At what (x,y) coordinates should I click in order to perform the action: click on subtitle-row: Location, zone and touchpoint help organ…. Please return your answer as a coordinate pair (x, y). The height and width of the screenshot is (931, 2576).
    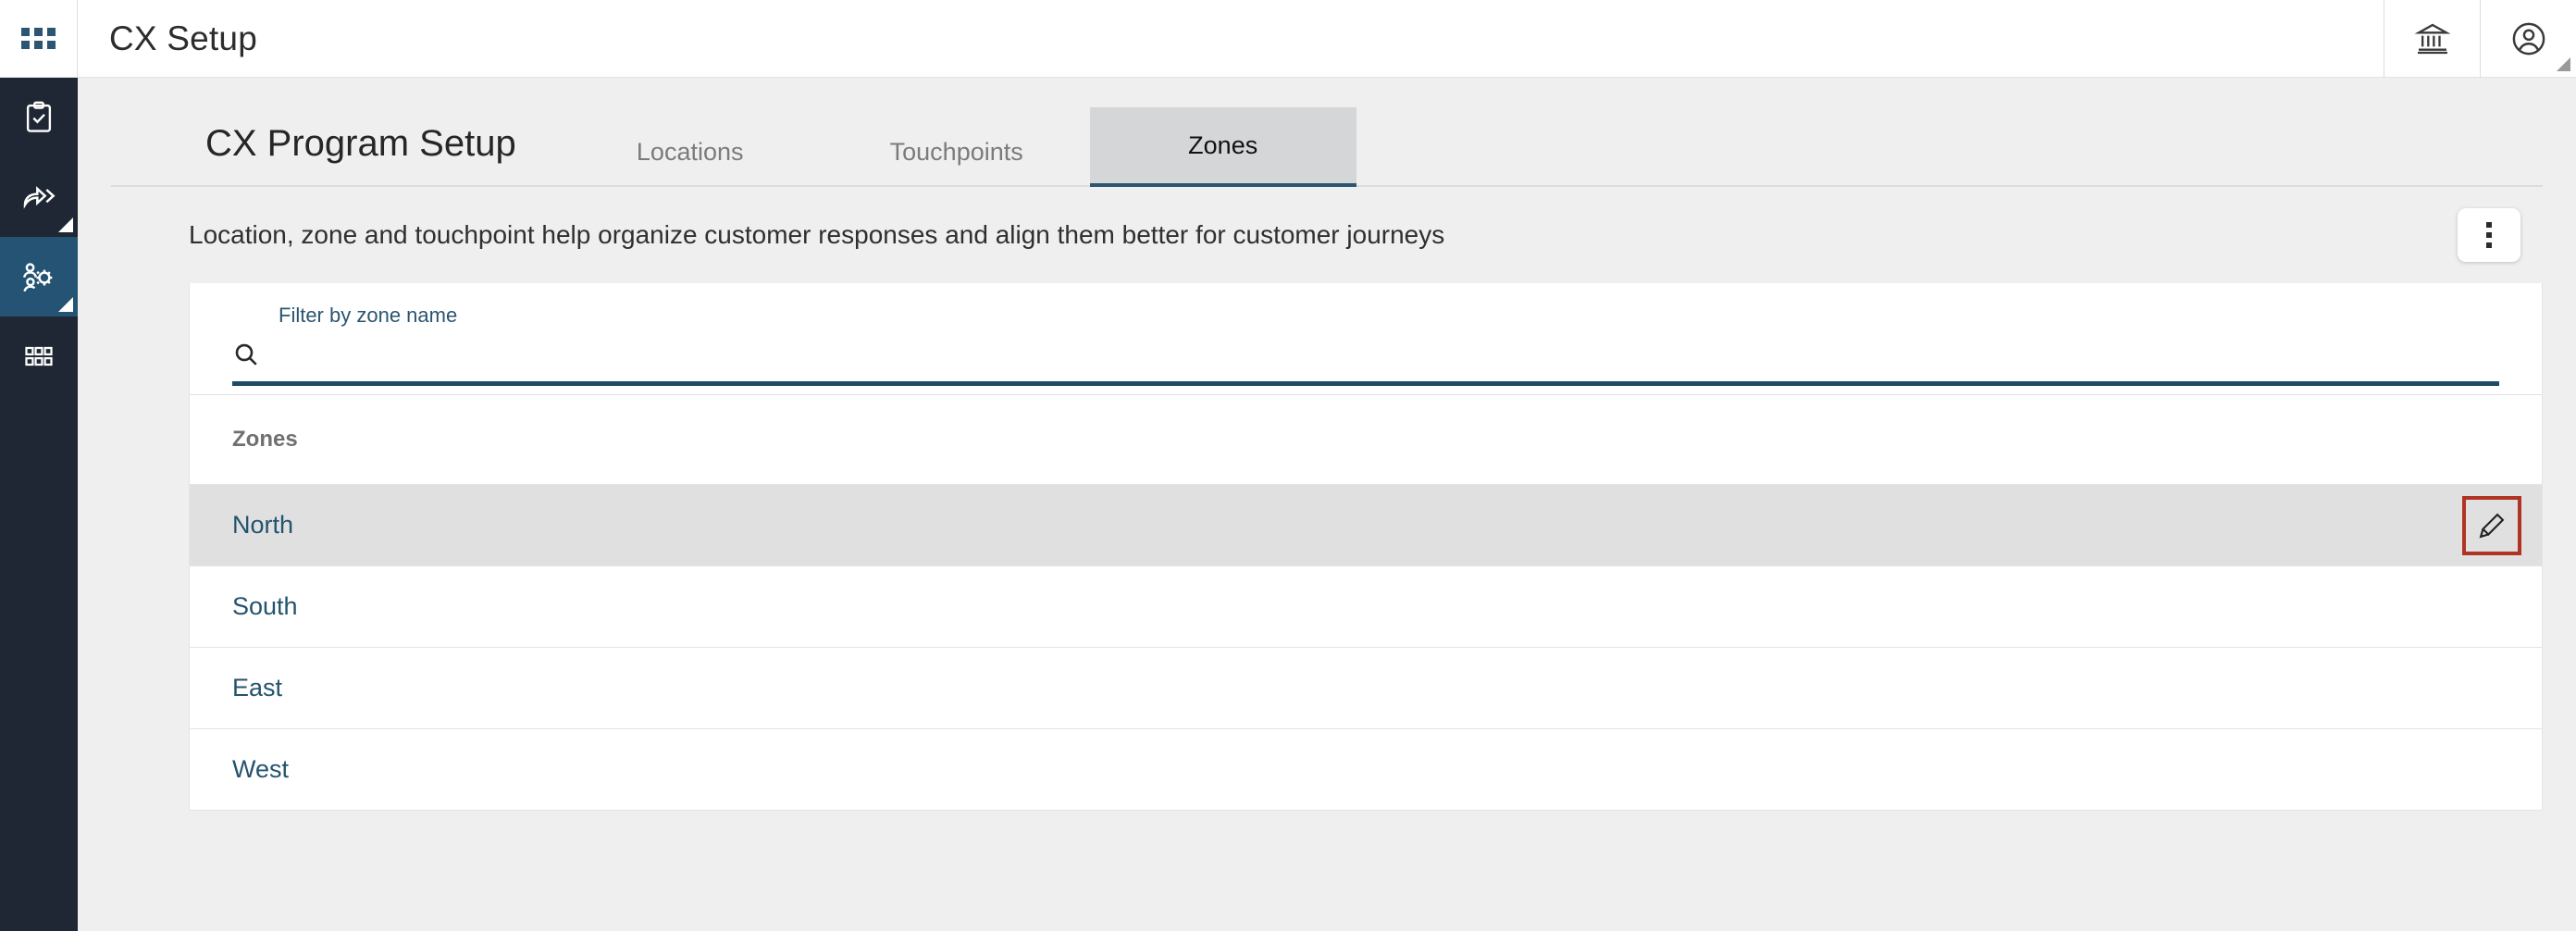
    Looking at the image, I should click on (1327, 235).